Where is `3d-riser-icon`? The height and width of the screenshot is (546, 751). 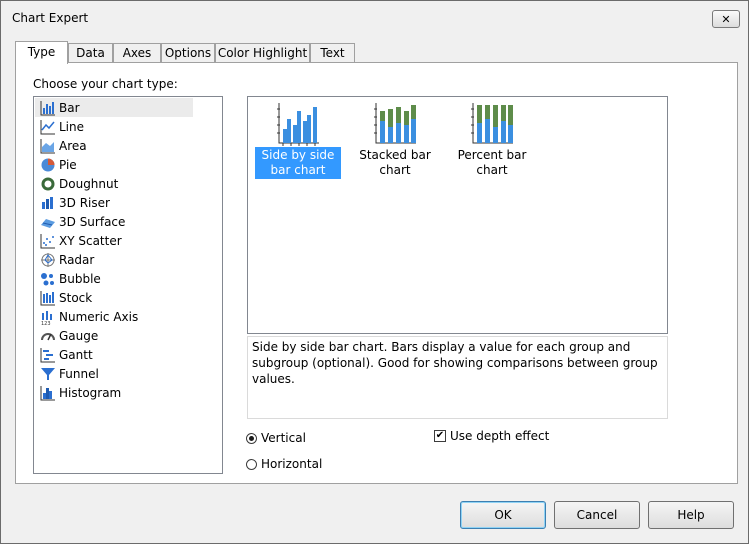
3d-riser-icon is located at coordinates (47, 202).